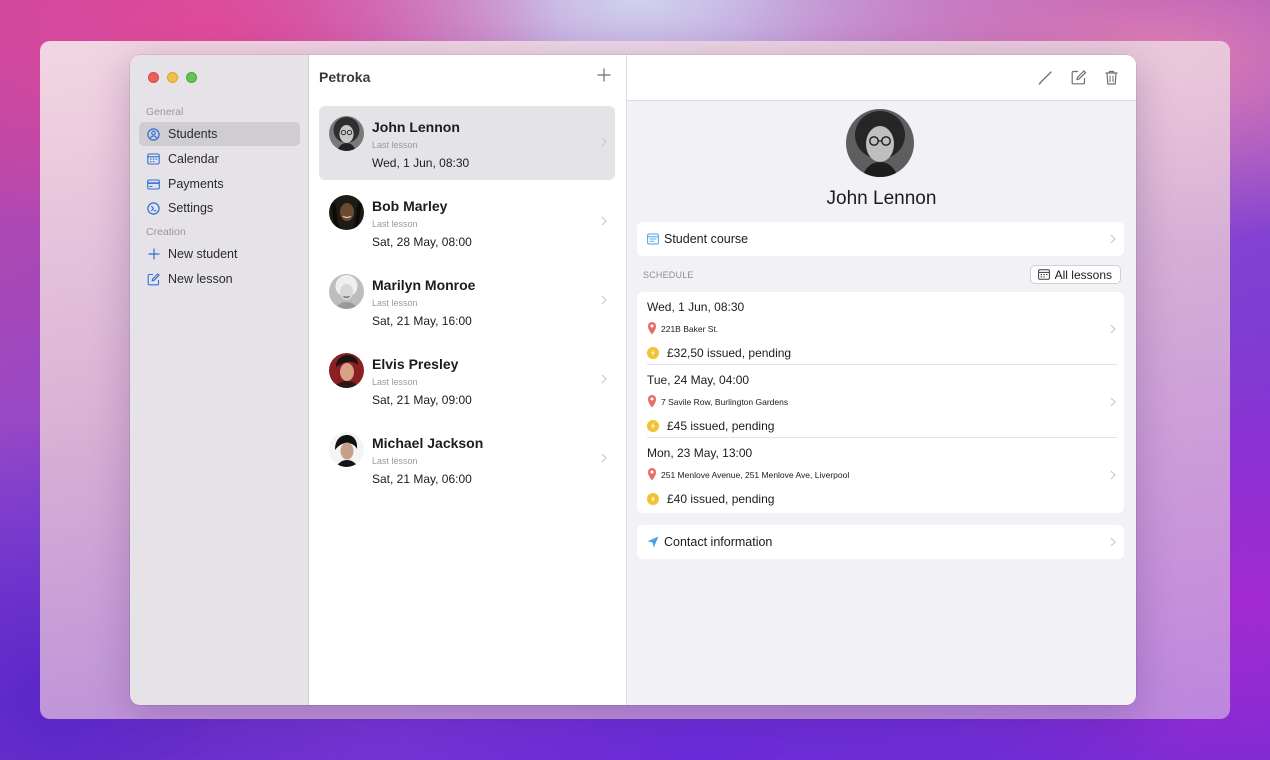  What do you see at coordinates (725, 402) in the screenshot?
I see `lesson-address: 7 Savile Row, Burlington Gardens` at bounding box center [725, 402].